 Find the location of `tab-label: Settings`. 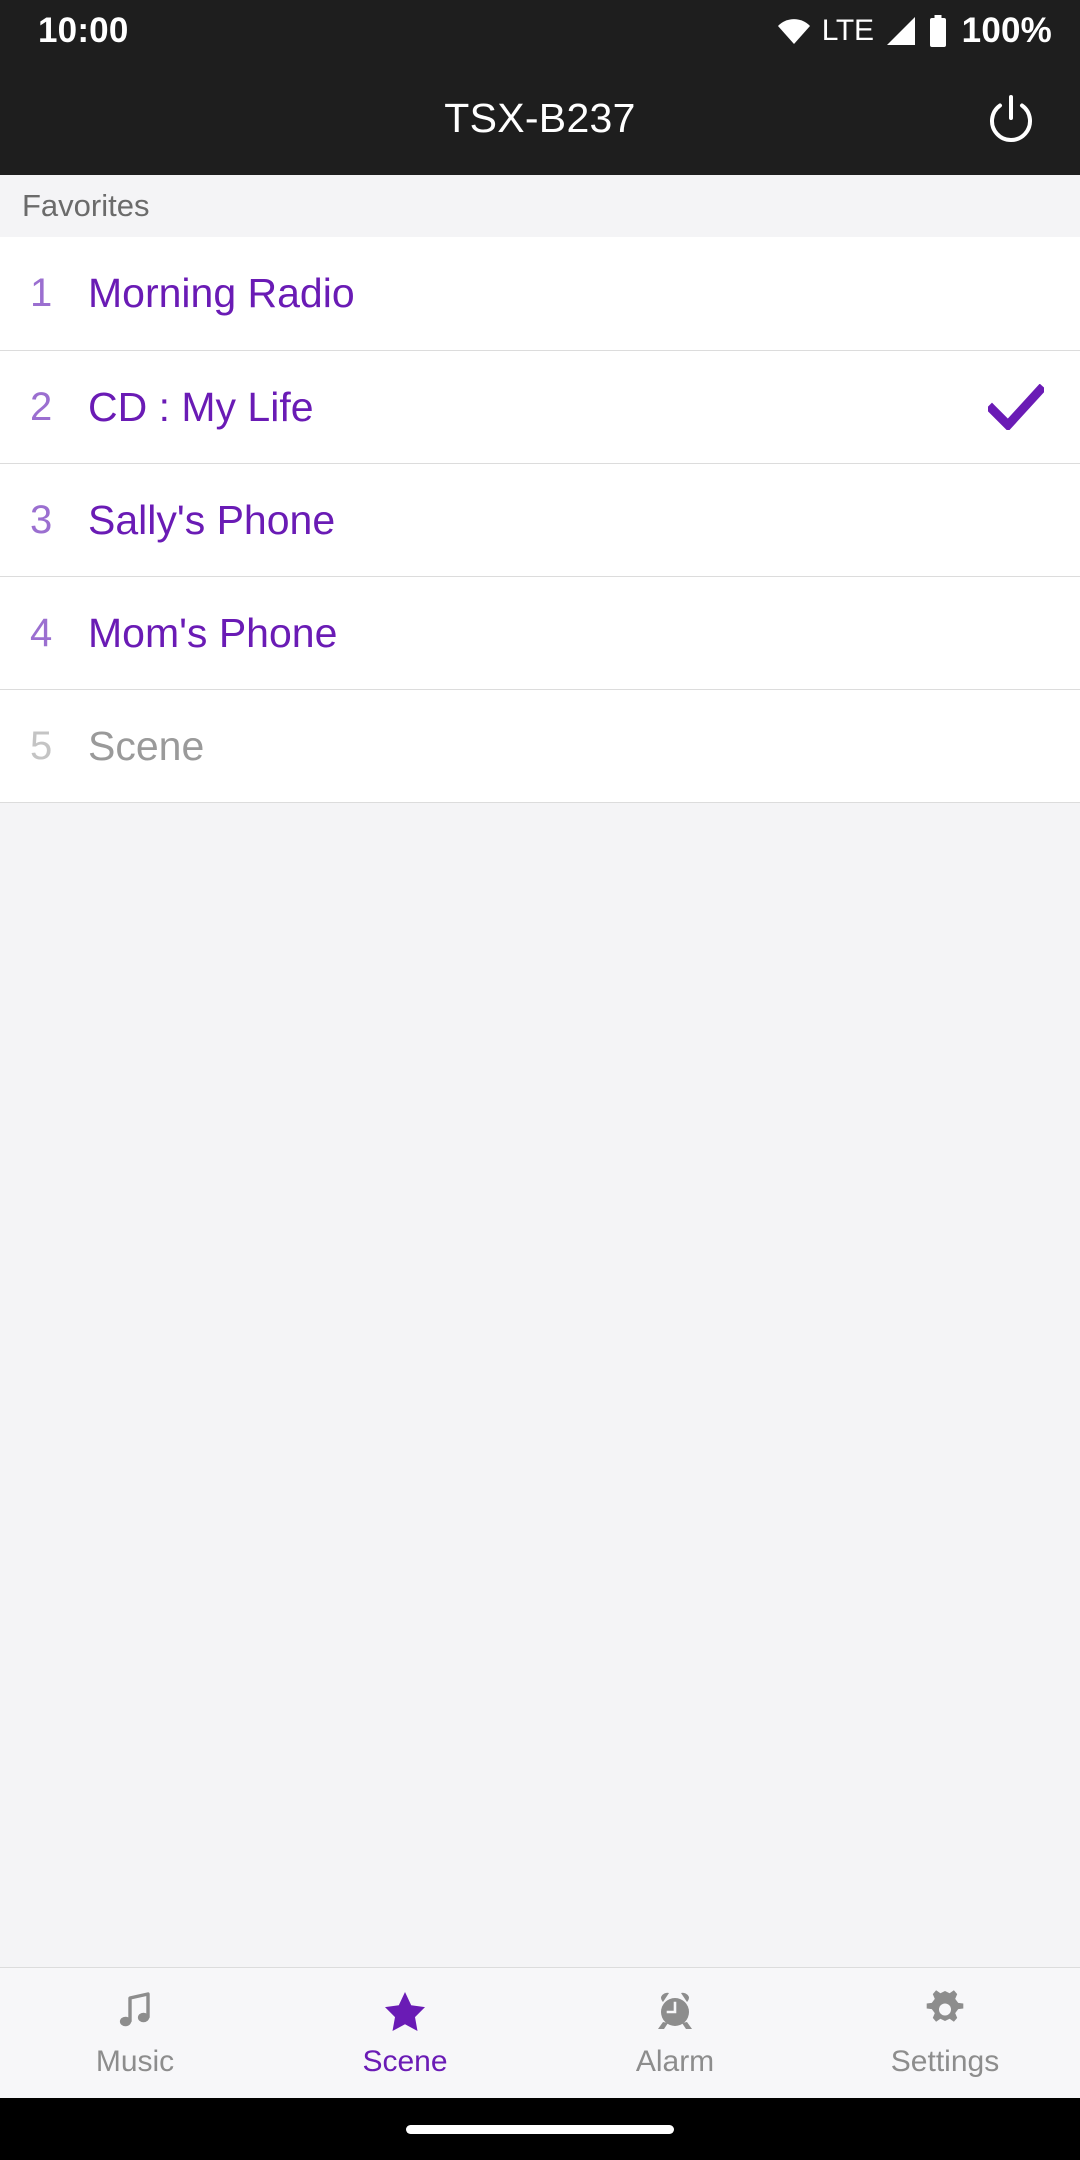

tab-label: Settings is located at coordinates (945, 2061).